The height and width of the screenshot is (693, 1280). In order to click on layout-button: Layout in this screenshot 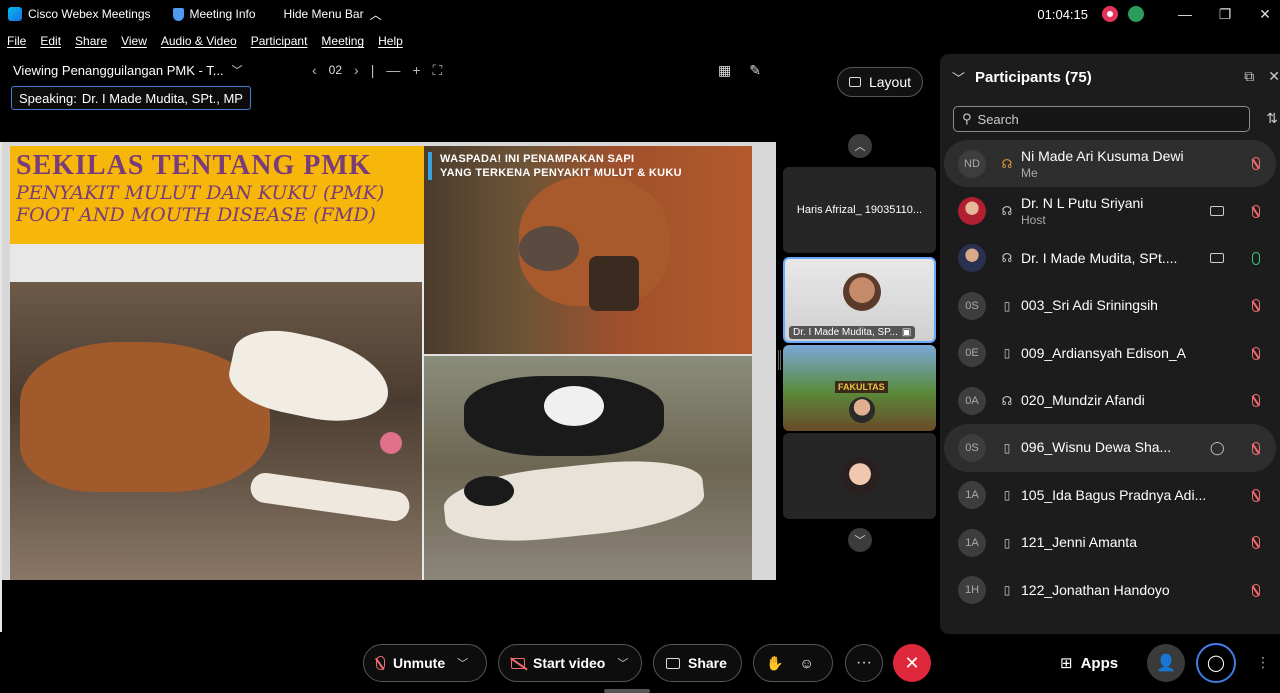, I will do `click(880, 82)`.